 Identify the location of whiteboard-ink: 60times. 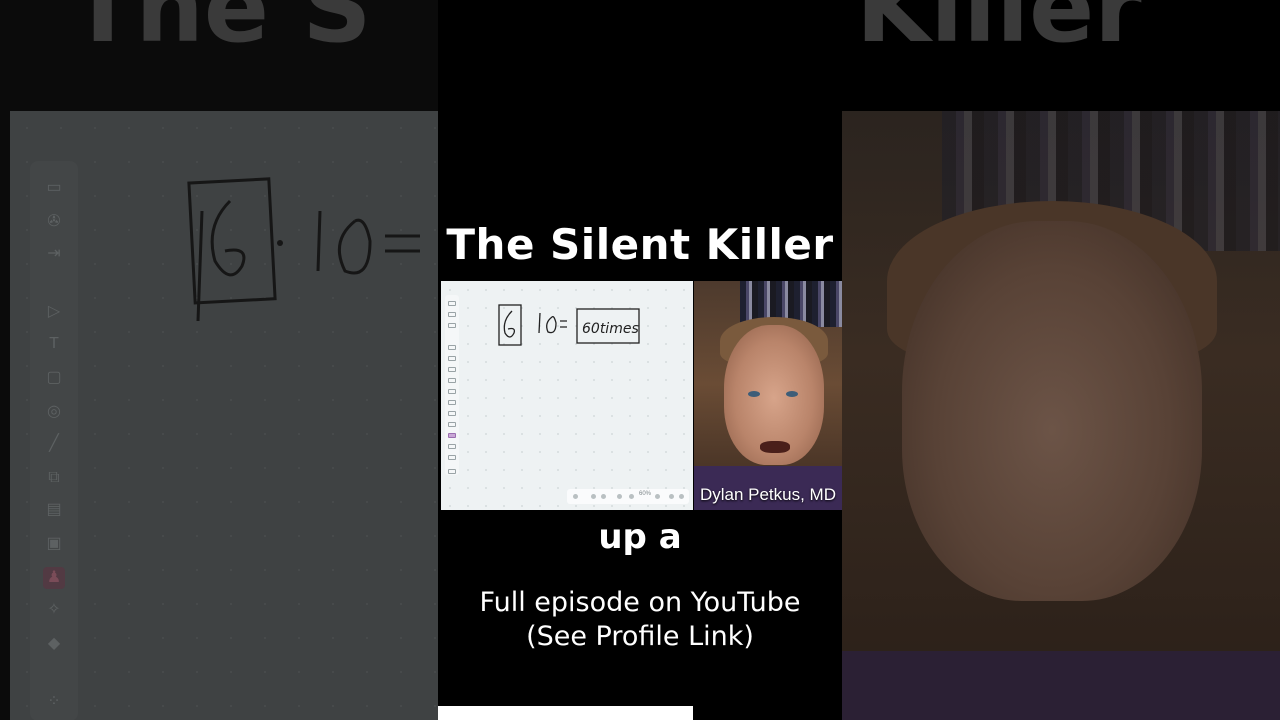
(569, 325).